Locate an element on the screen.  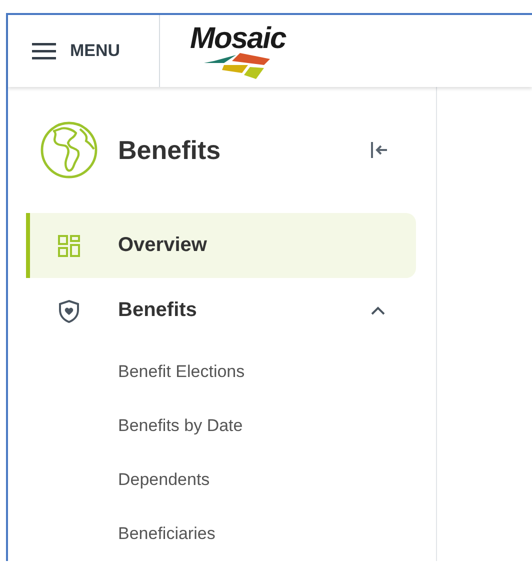
shield-heart-icon is located at coordinates (69, 310).